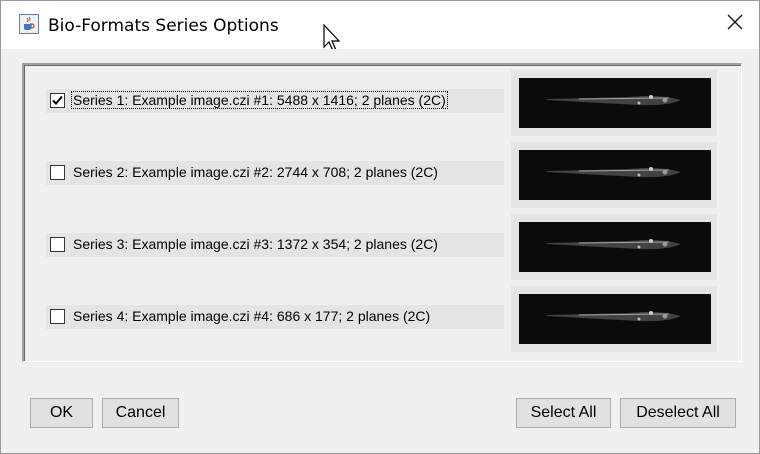  Describe the element at coordinates (57, 244) in the screenshot. I see `series-3-checkbox` at that location.